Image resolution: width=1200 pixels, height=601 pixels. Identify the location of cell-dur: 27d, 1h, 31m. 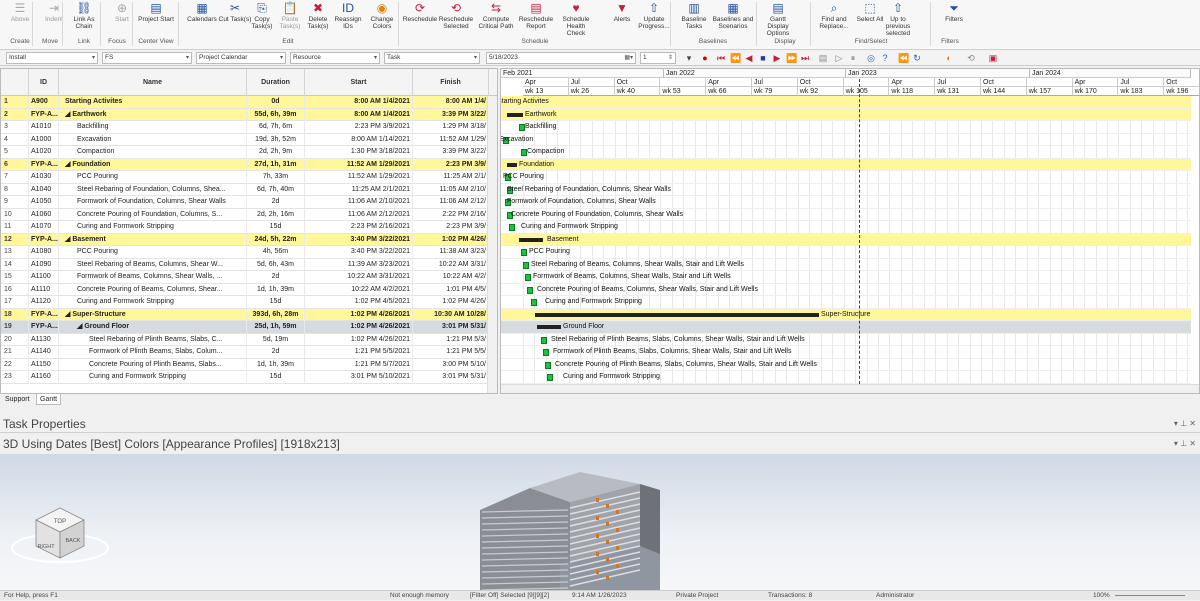
(276, 164).